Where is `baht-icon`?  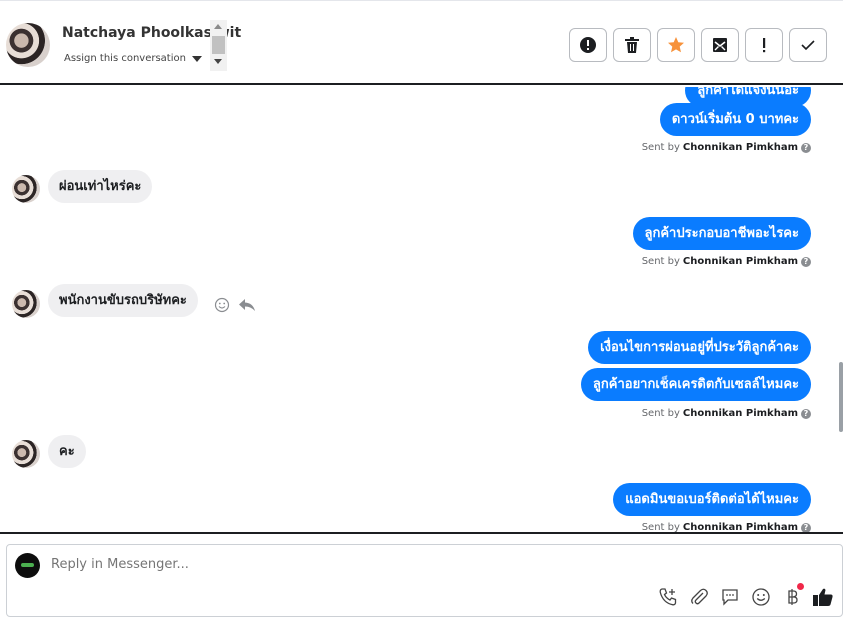
baht-icon is located at coordinates (793, 597).